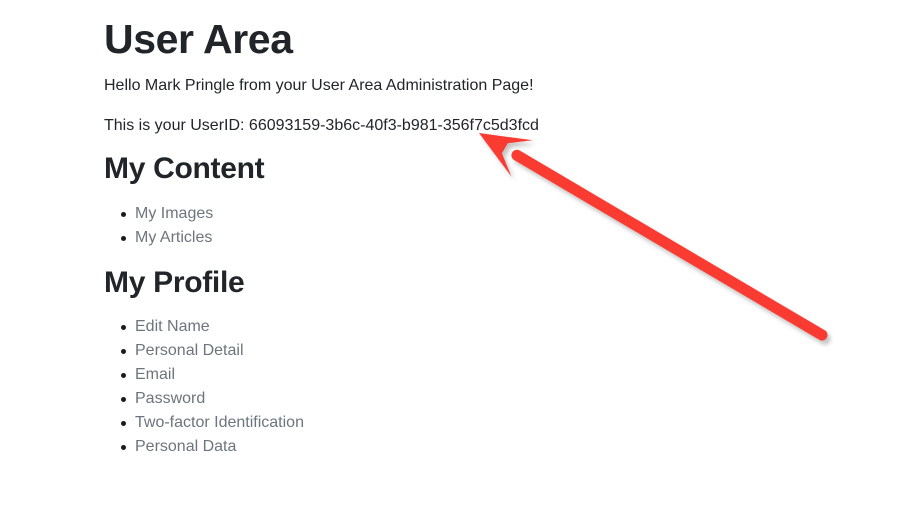  I want to click on link-two-factor-identification: Two-factor Identification, so click(219, 422).